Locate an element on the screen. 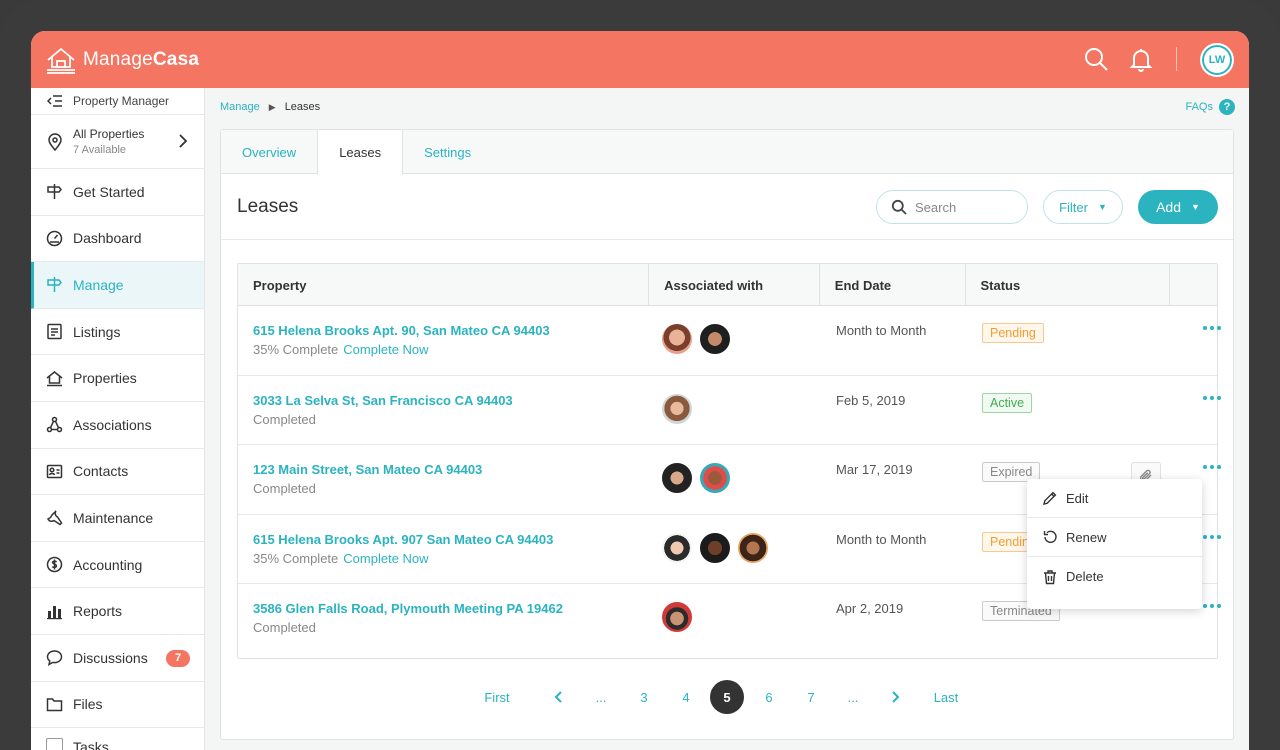 This screenshot has width=1280, height=750. sidebar-item-dashboard: Dashboard is located at coordinates (117, 239).